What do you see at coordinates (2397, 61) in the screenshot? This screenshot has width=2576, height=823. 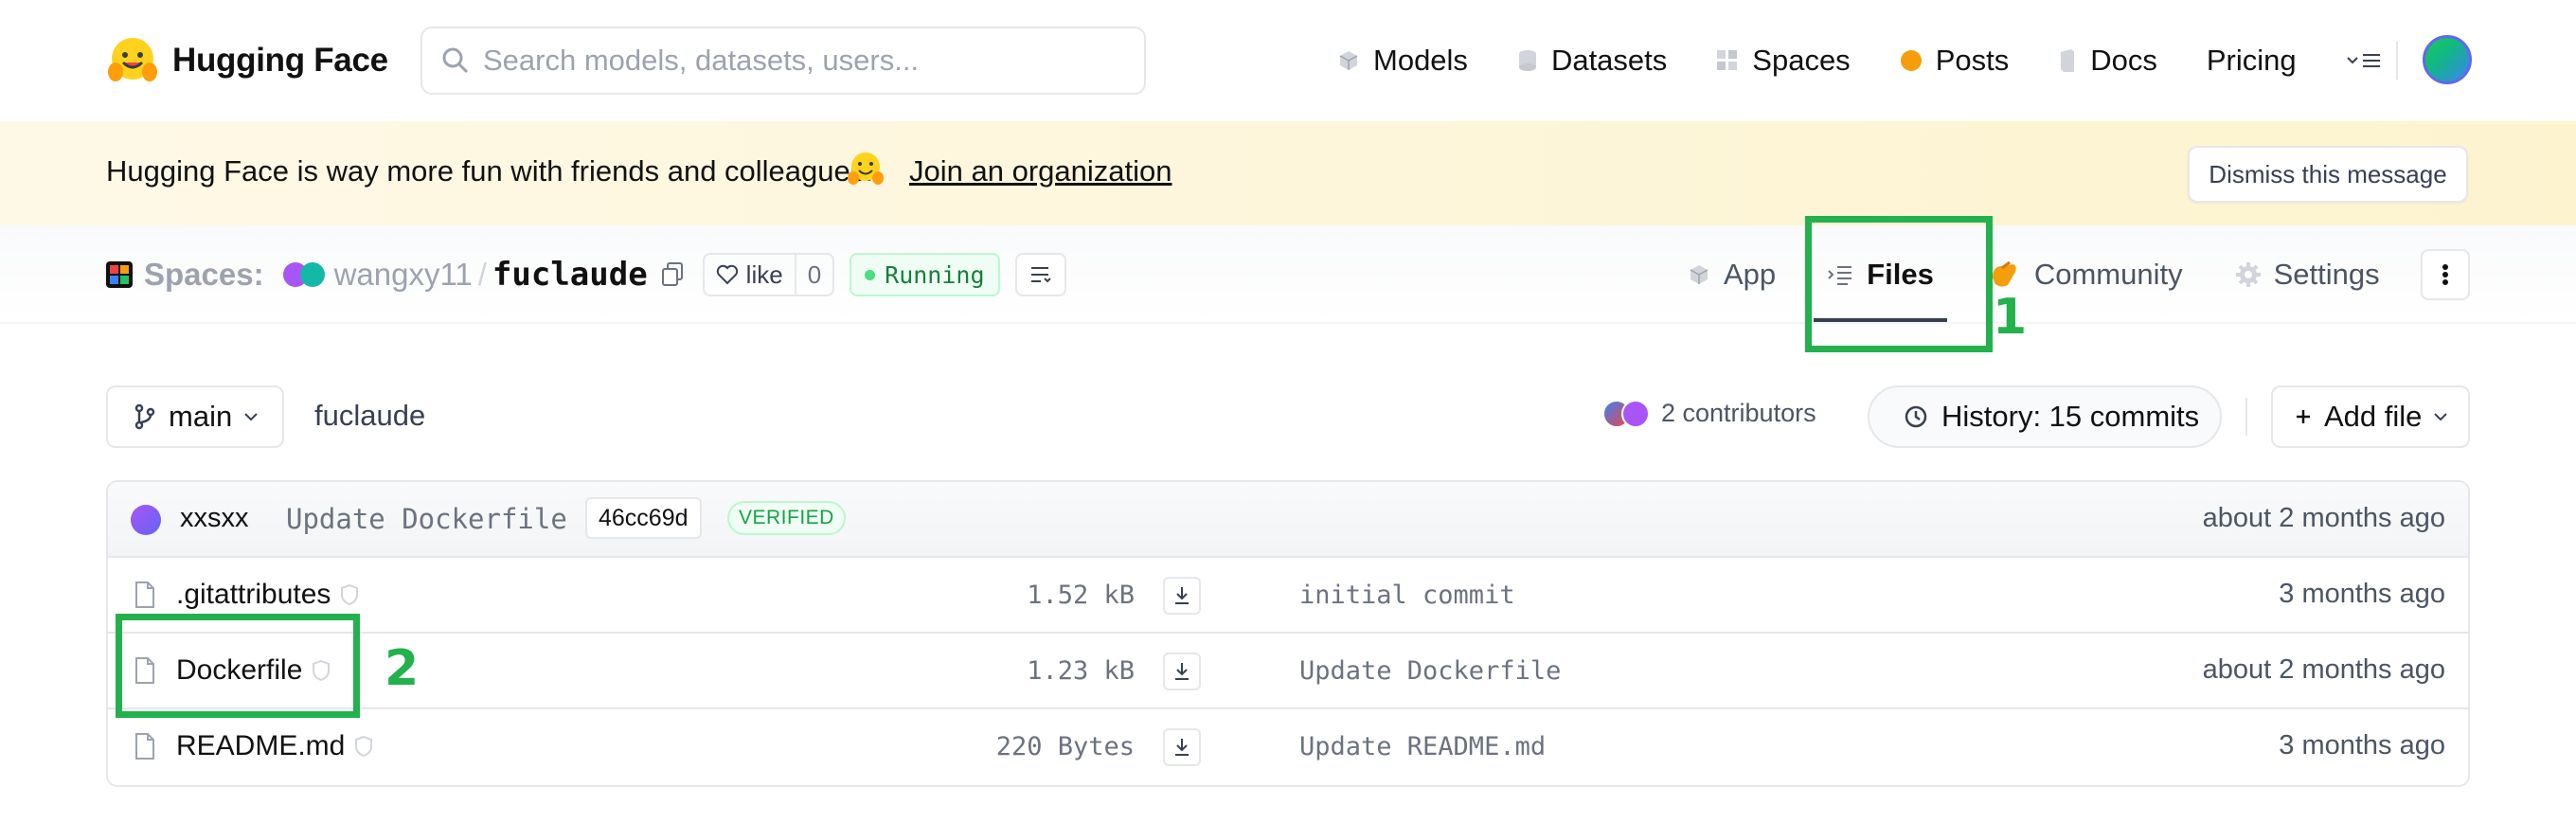 I see `nav-divider` at bounding box center [2397, 61].